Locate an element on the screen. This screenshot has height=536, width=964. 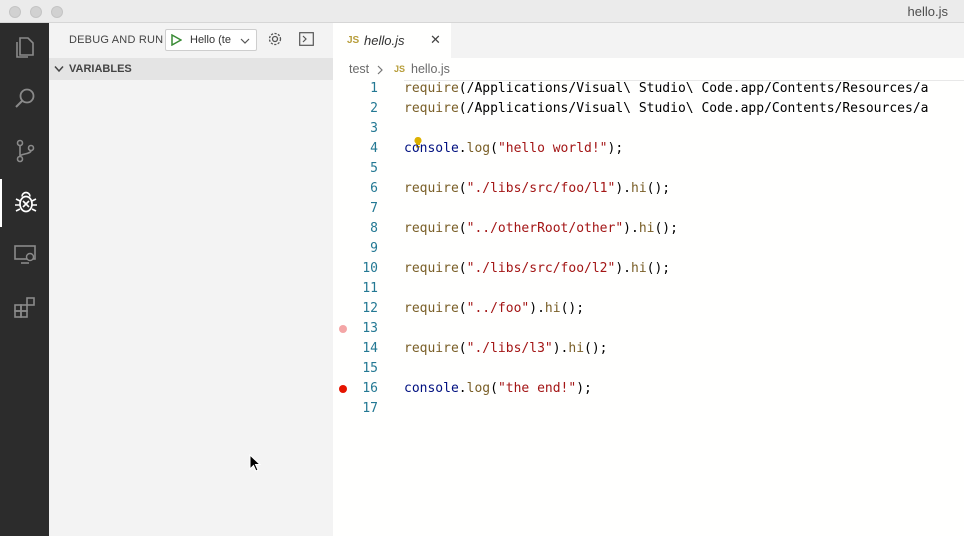
code-text: require("./libs/l3").hi(); is located at coordinates (506, 348).